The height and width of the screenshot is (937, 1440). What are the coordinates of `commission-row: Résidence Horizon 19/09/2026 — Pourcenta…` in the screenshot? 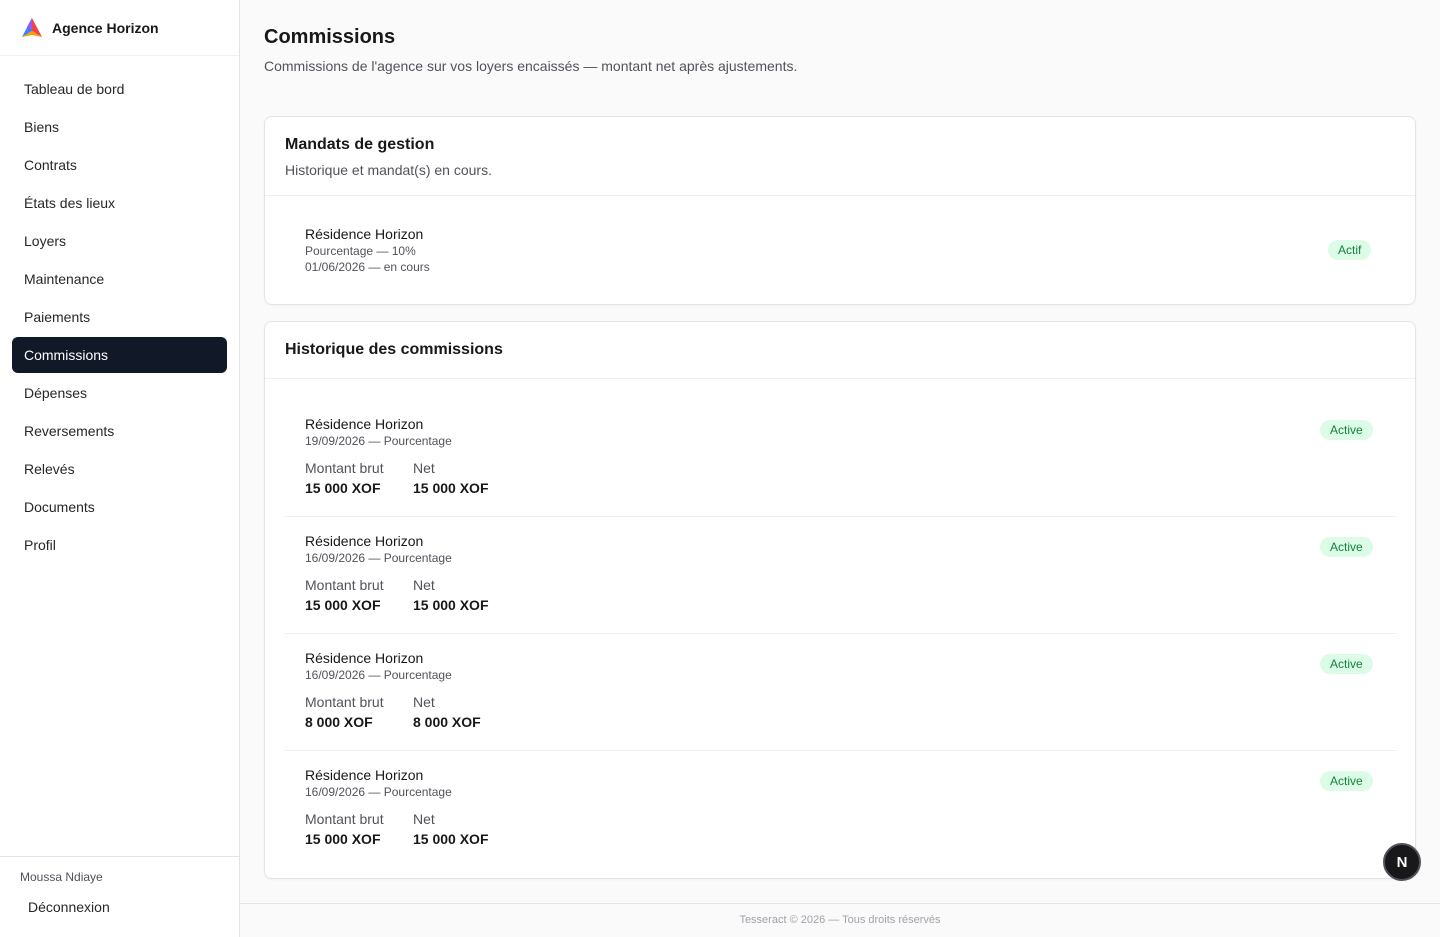 It's located at (841, 458).